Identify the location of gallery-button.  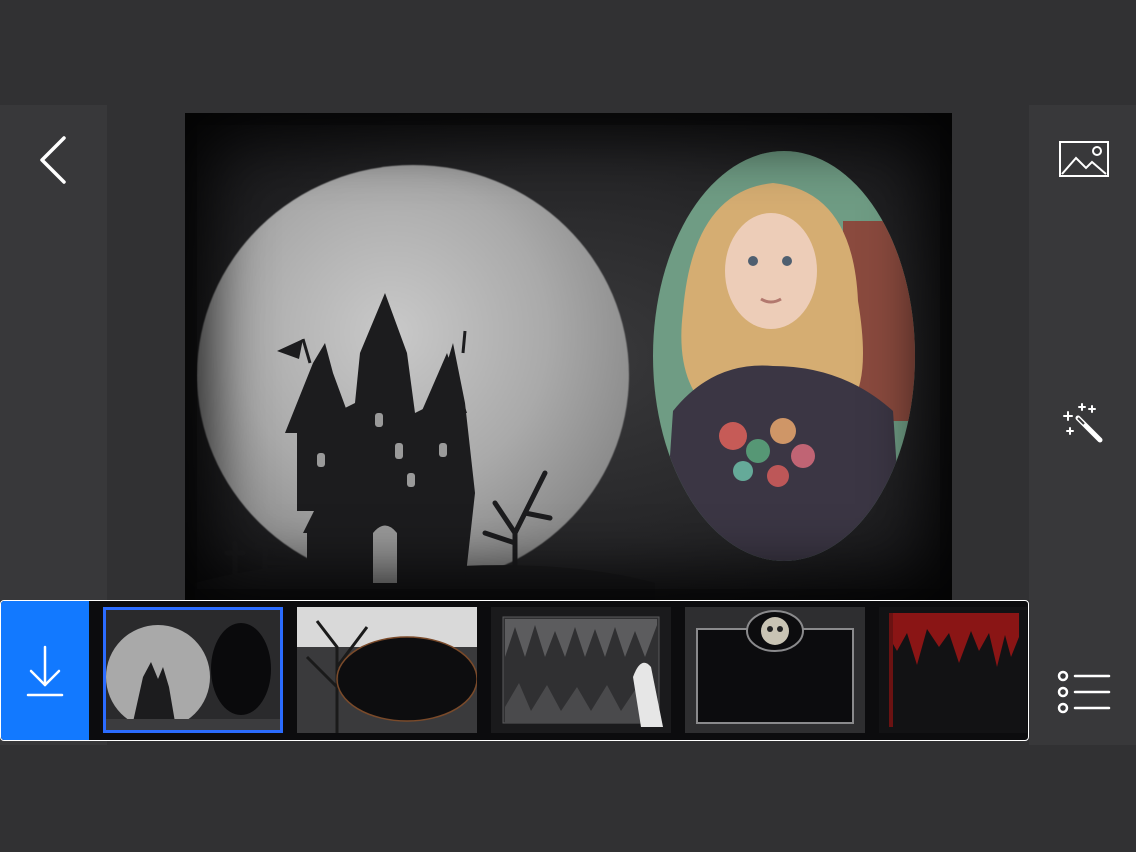
(1084, 160).